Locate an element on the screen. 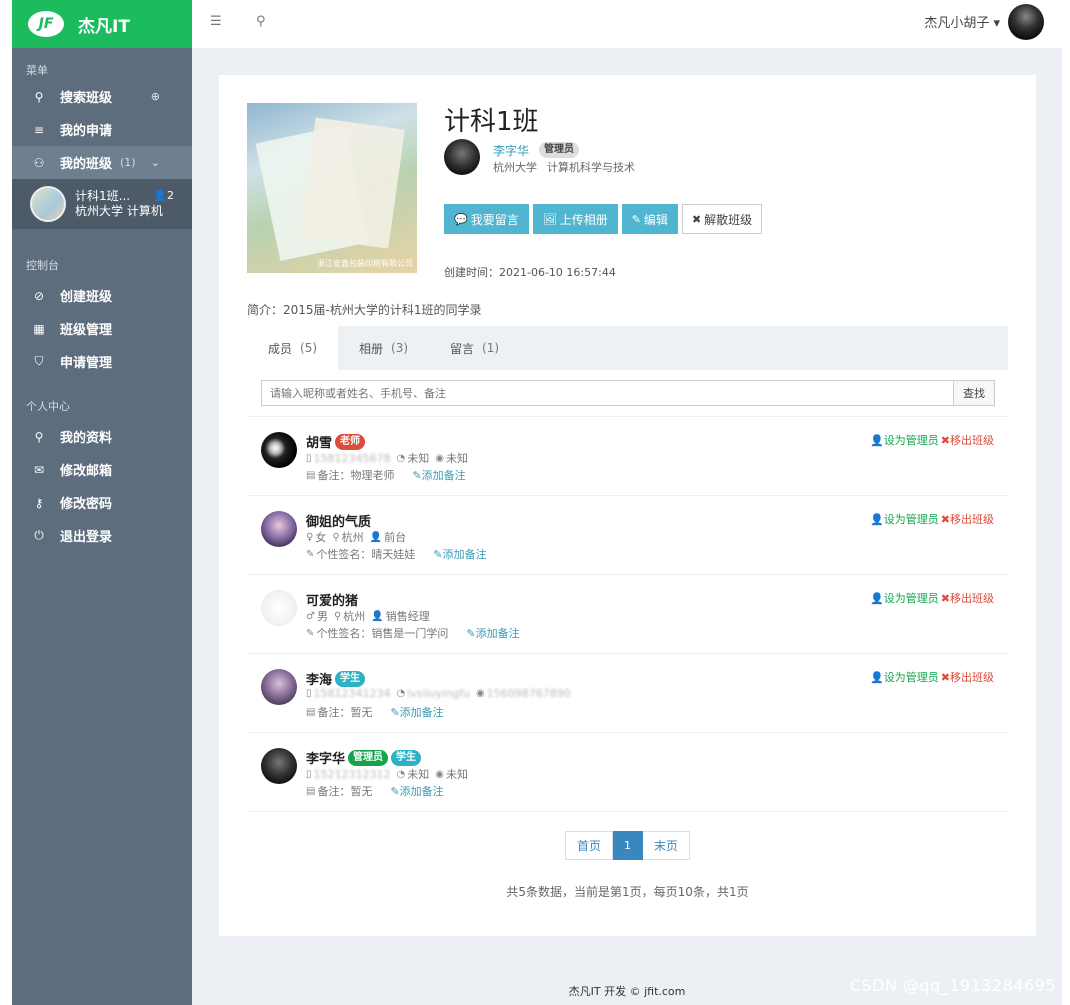  dismiss-class-button: ✖ 解散班级 is located at coordinates (722, 219).